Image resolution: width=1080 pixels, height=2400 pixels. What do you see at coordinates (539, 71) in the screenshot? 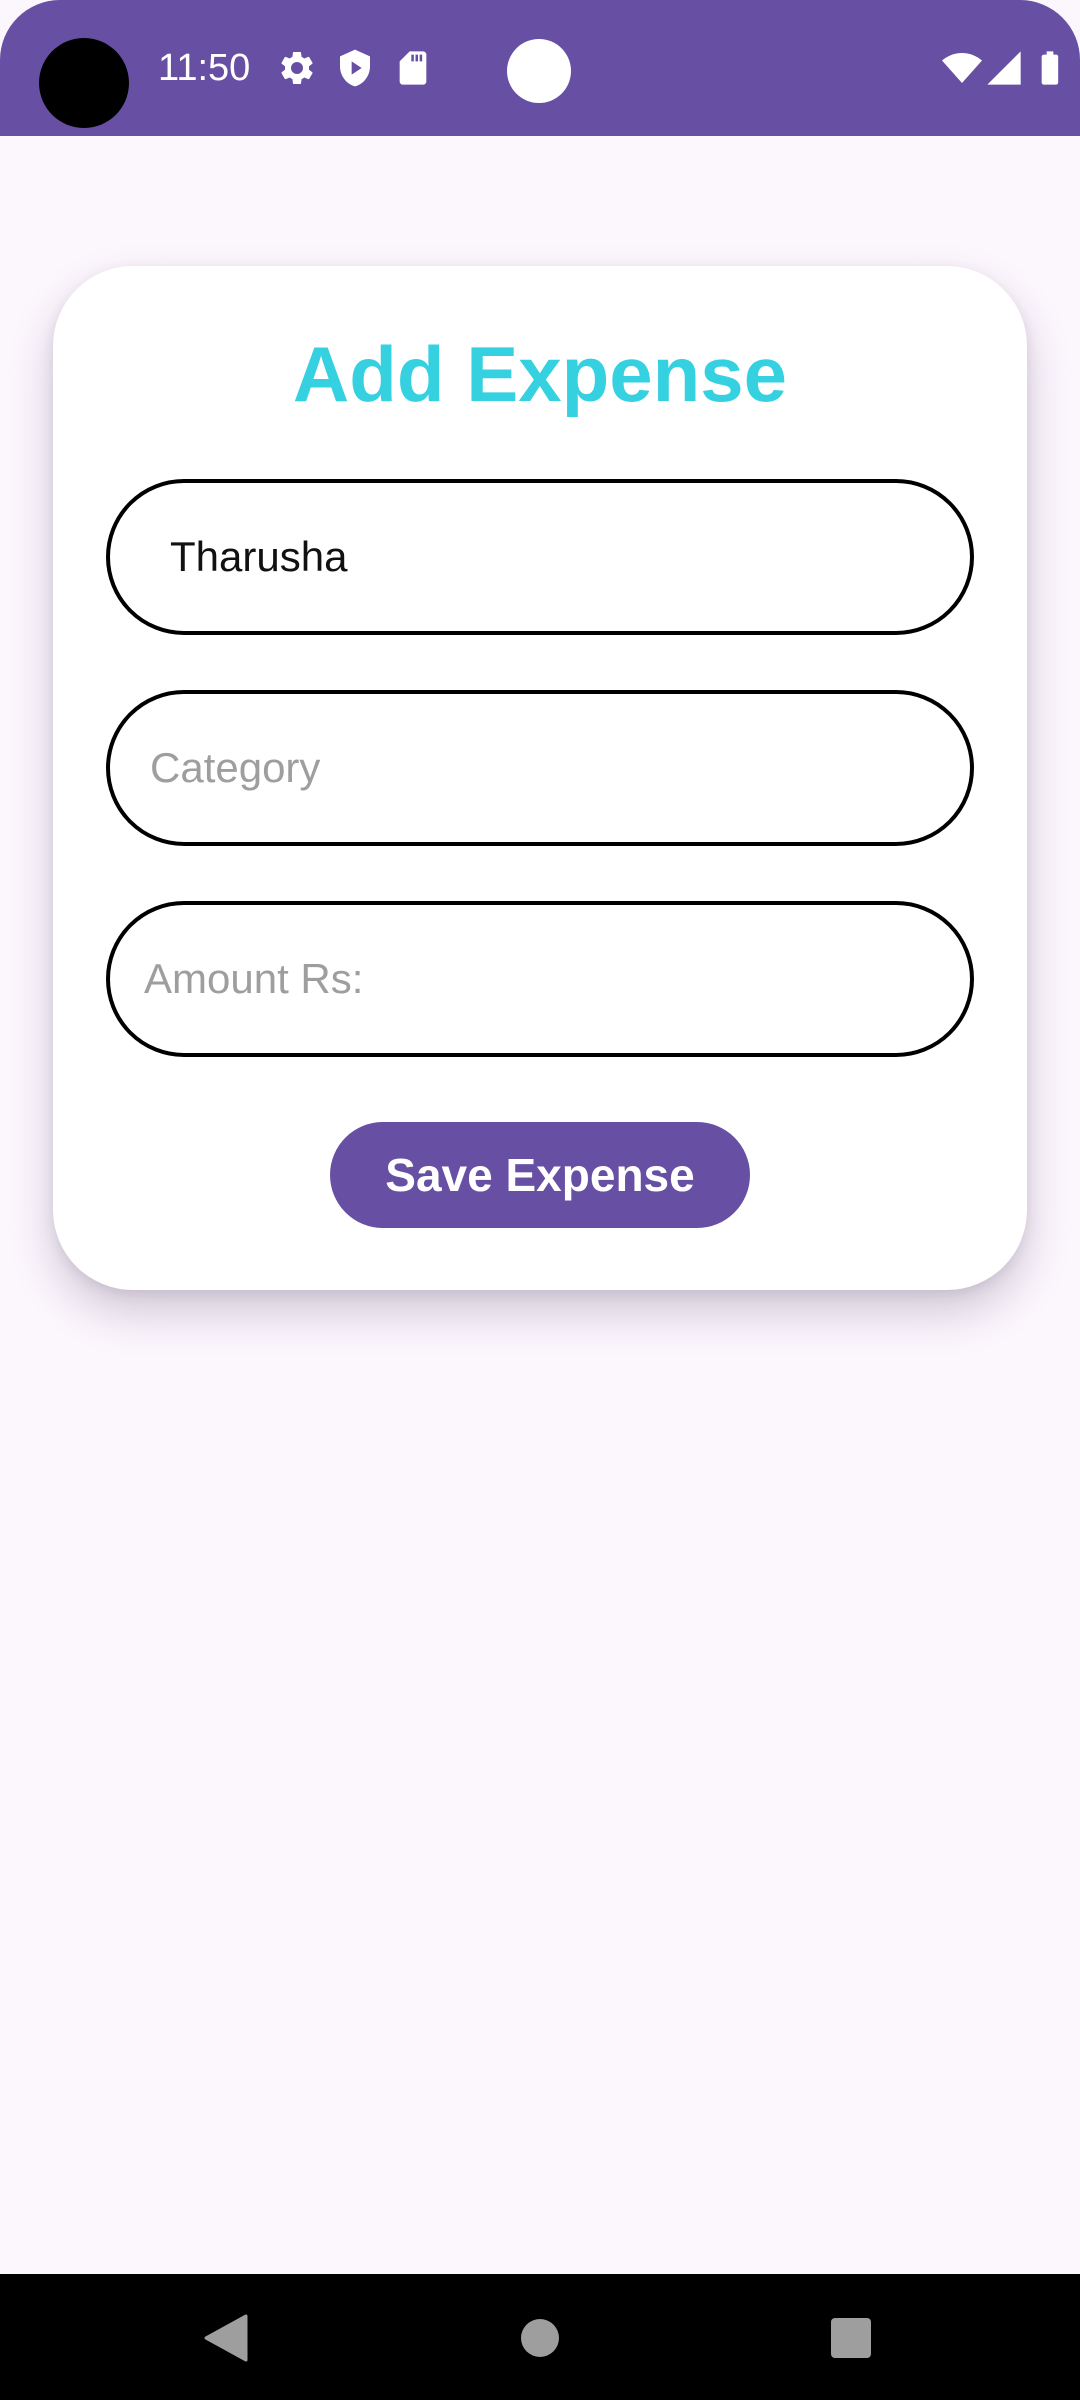
I see `status-dot` at bounding box center [539, 71].